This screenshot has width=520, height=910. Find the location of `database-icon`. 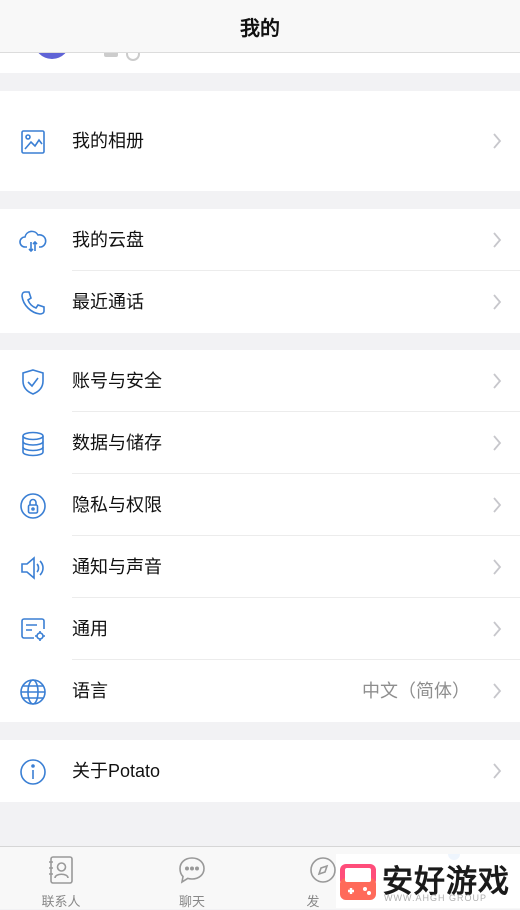

database-icon is located at coordinates (33, 444).